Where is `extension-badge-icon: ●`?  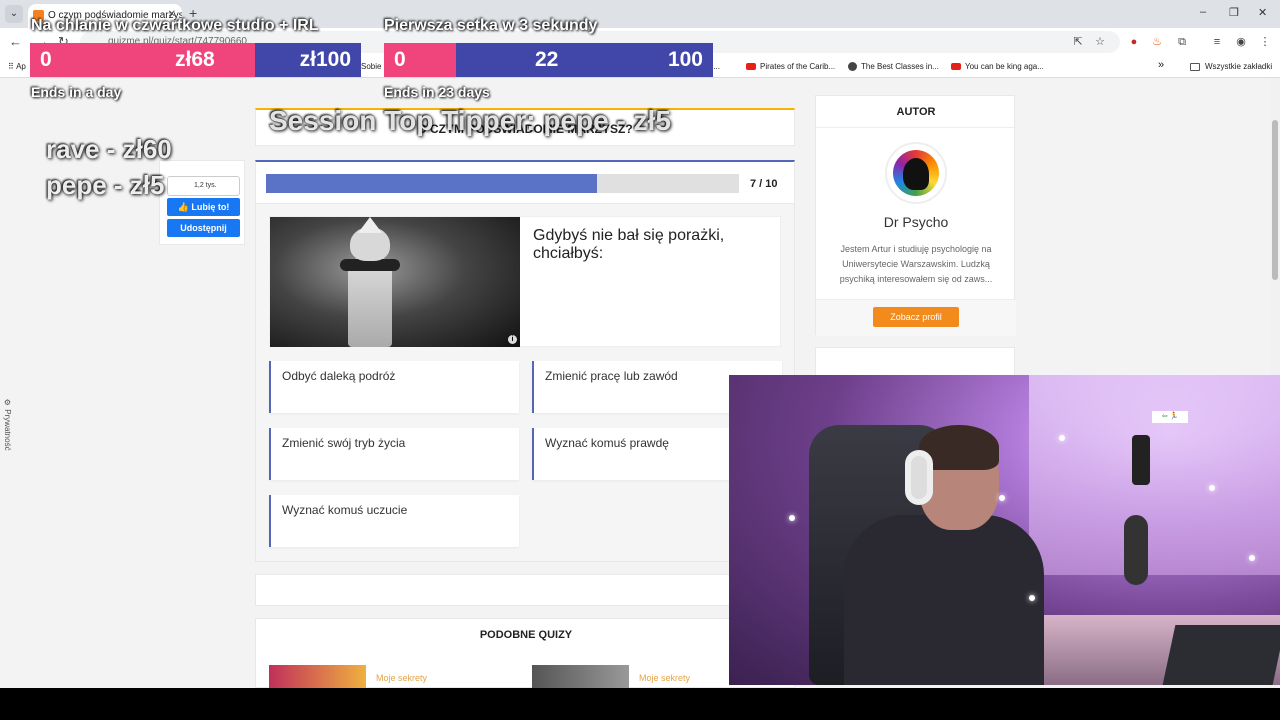
extension-badge-icon: ● is located at coordinates (1134, 42).